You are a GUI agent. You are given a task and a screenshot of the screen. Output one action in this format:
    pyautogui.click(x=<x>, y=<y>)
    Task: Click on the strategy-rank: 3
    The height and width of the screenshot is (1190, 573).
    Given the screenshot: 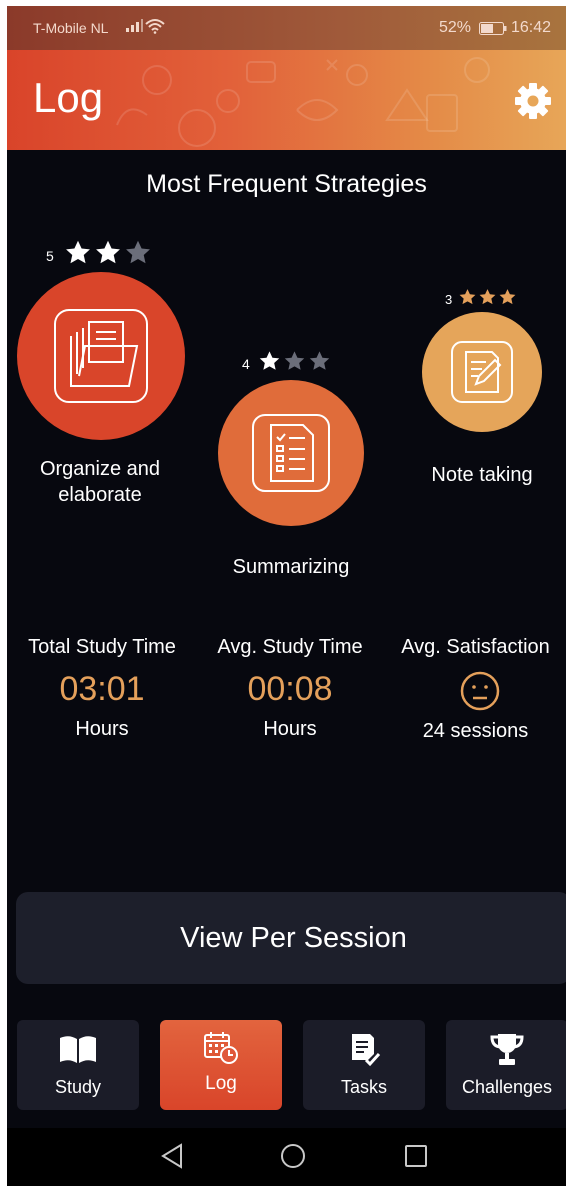 What is the action you would take?
    pyautogui.click(x=449, y=299)
    